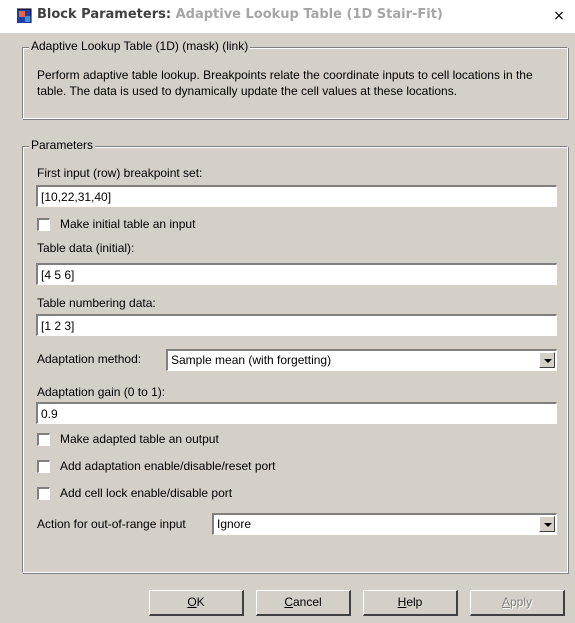 Image resolution: width=575 pixels, height=623 pixels. I want to click on cell-lock-port-label: Add cell lock enable/disable port, so click(146, 493).